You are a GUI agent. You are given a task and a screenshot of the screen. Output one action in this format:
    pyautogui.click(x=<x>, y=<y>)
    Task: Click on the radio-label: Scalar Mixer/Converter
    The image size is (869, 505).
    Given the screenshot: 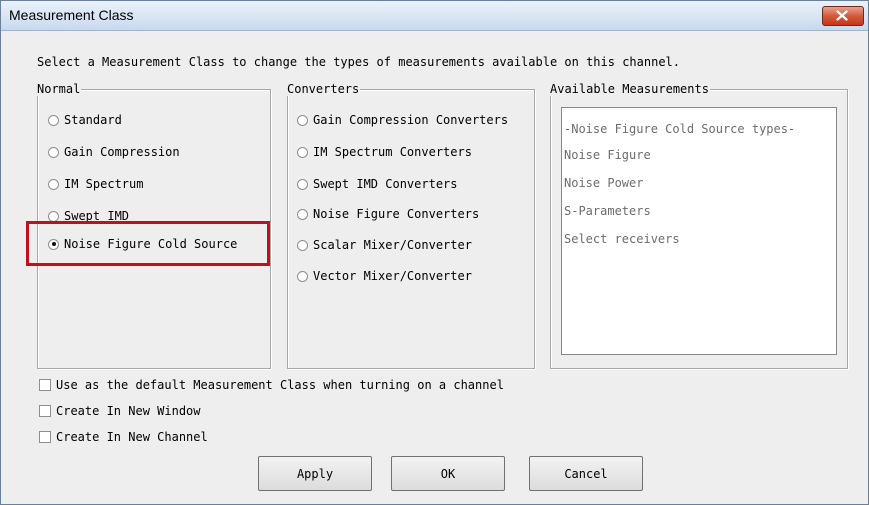 What is the action you would take?
    pyautogui.click(x=392, y=245)
    